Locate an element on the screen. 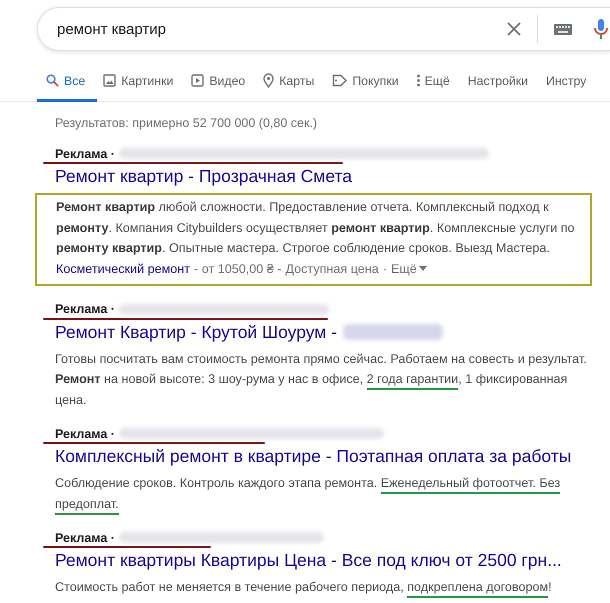  tab: Настройки is located at coordinates (498, 85).